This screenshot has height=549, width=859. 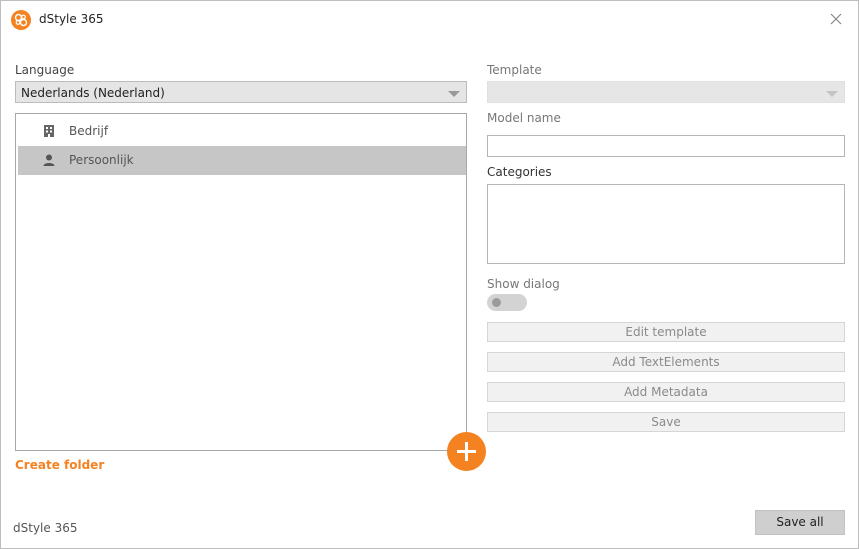 What do you see at coordinates (49, 160) in the screenshot?
I see `person-icon` at bounding box center [49, 160].